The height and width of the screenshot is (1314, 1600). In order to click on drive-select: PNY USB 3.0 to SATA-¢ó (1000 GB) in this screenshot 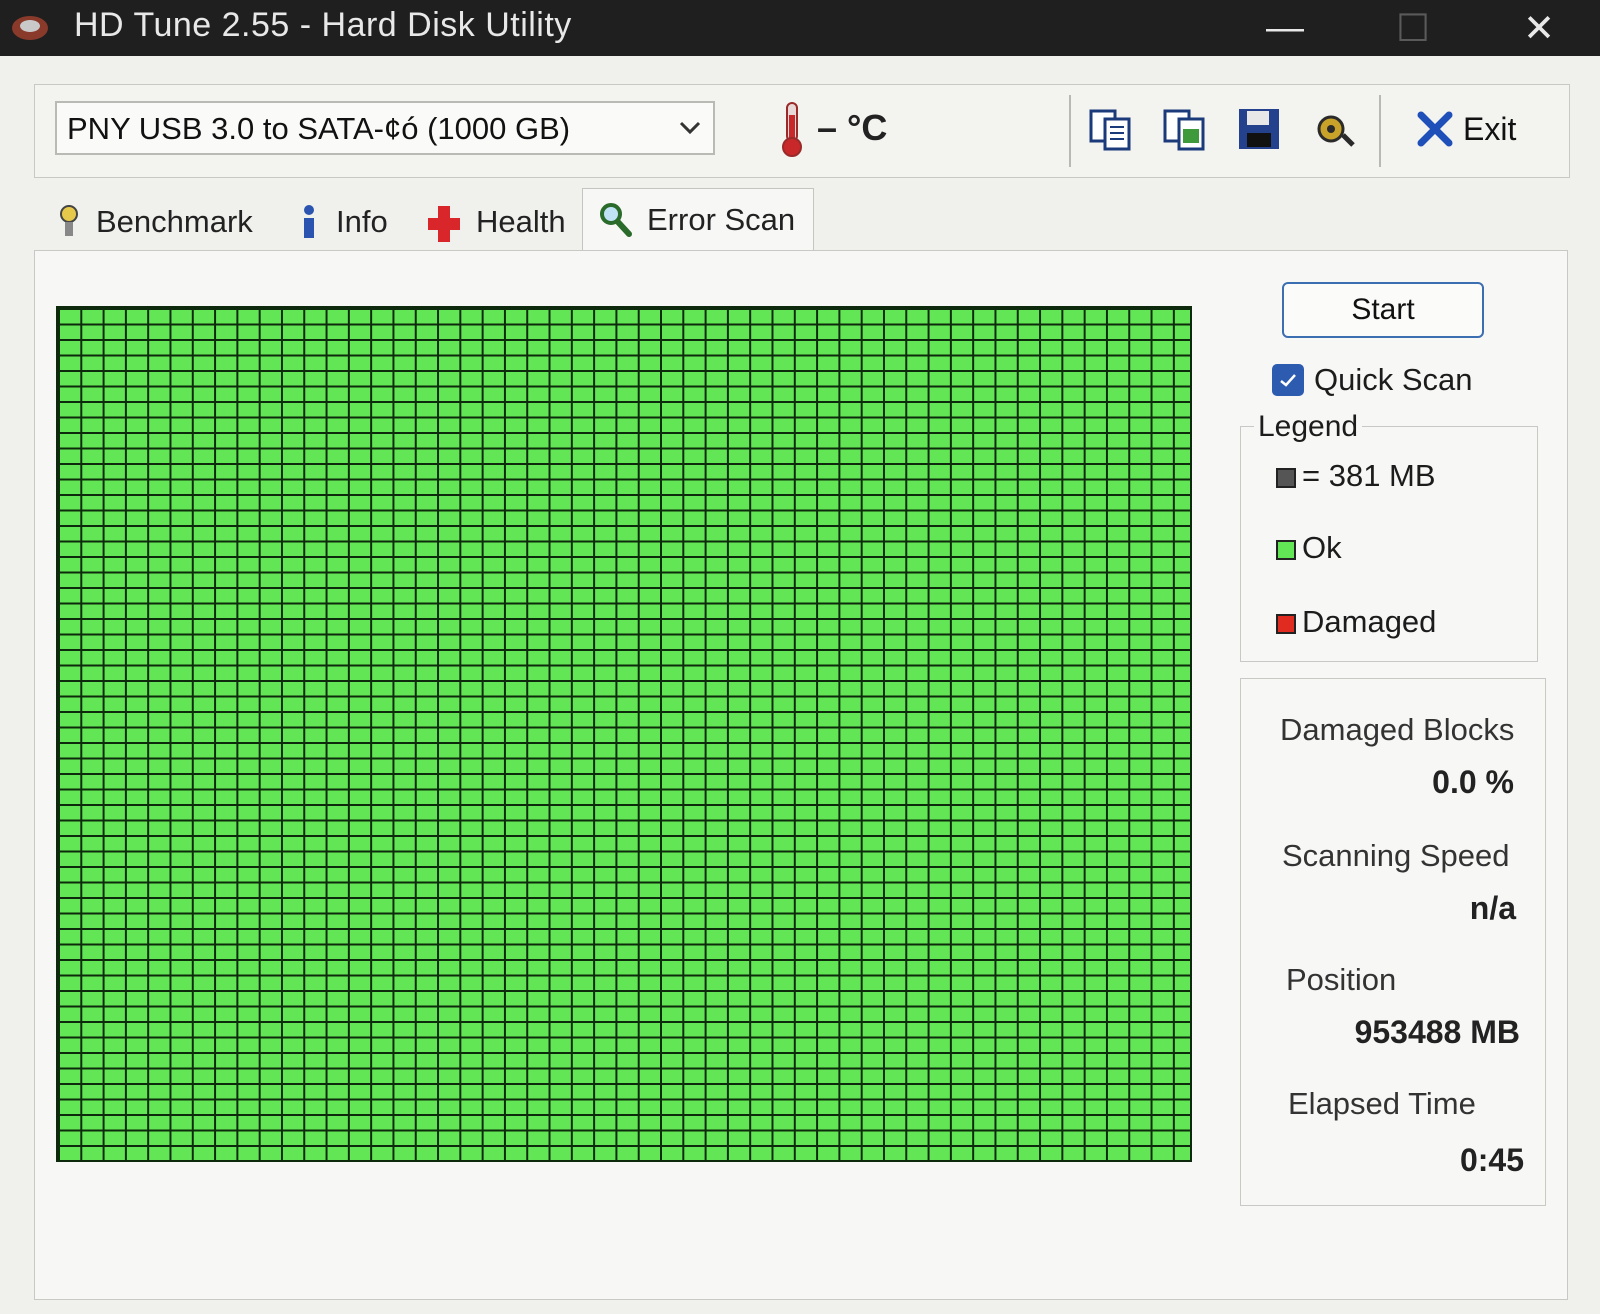, I will do `click(385, 128)`.